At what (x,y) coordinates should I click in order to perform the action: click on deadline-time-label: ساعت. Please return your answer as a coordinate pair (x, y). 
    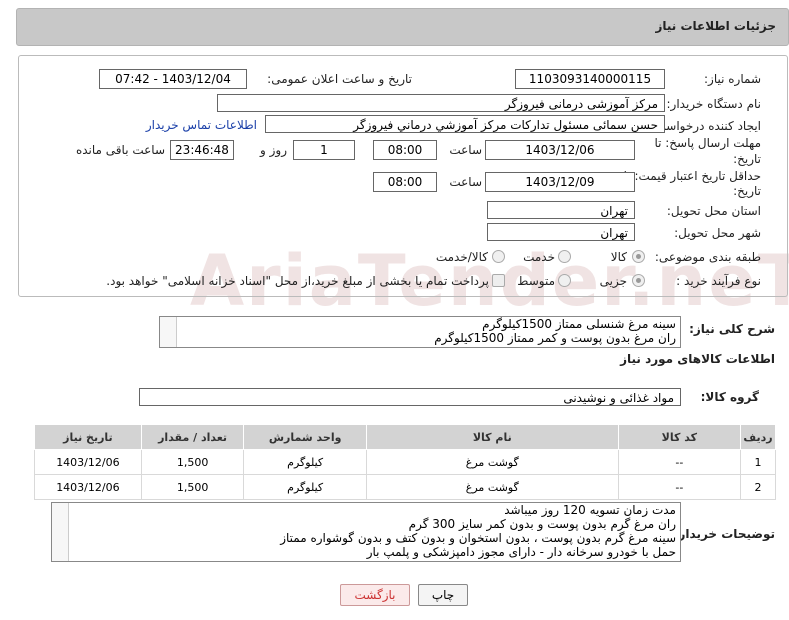
    Looking at the image, I should click on (465, 150).